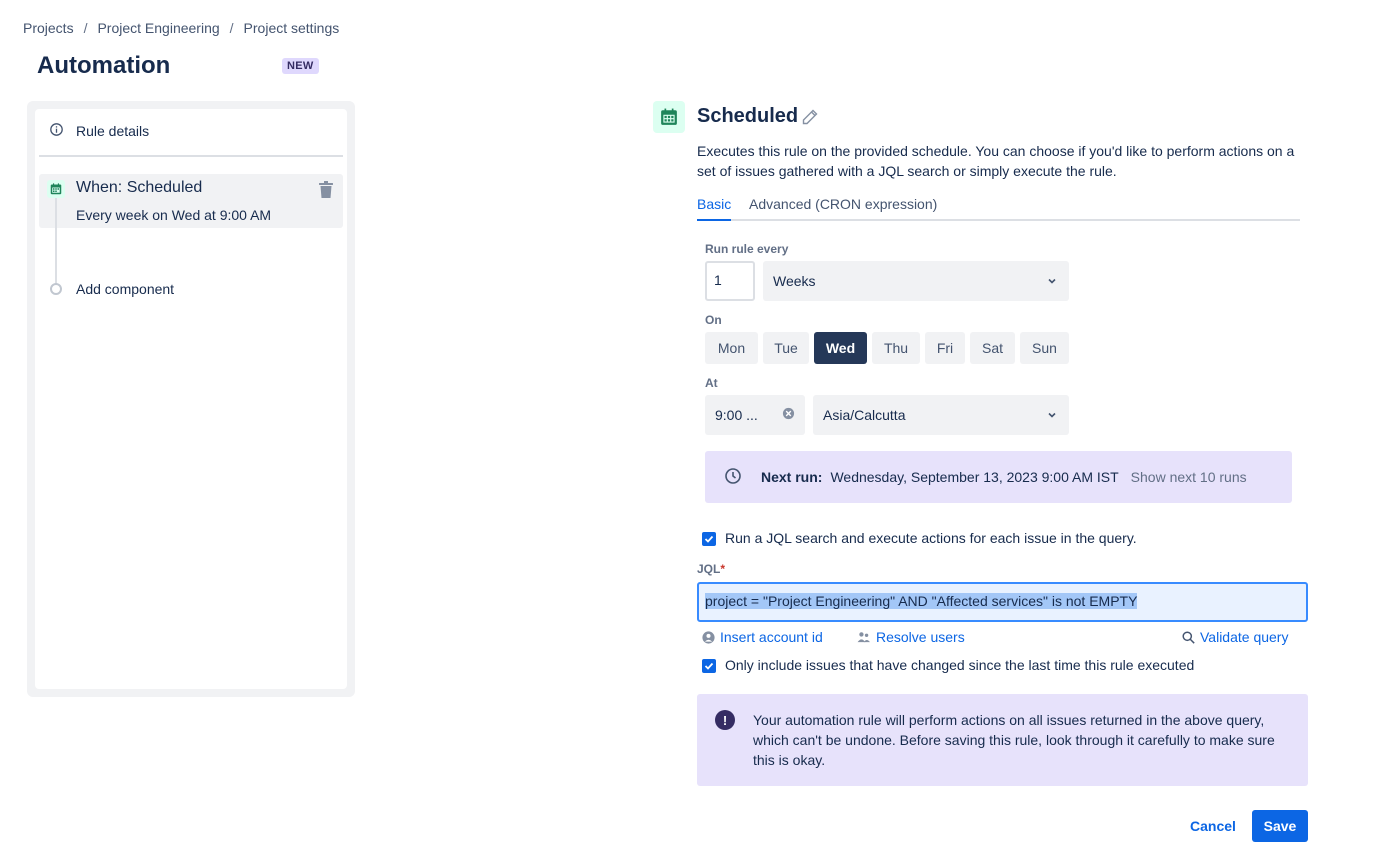  What do you see at coordinates (725, 720) in the screenshot?
I see `exclamation-icon: !` at bounding box center [725, 720].